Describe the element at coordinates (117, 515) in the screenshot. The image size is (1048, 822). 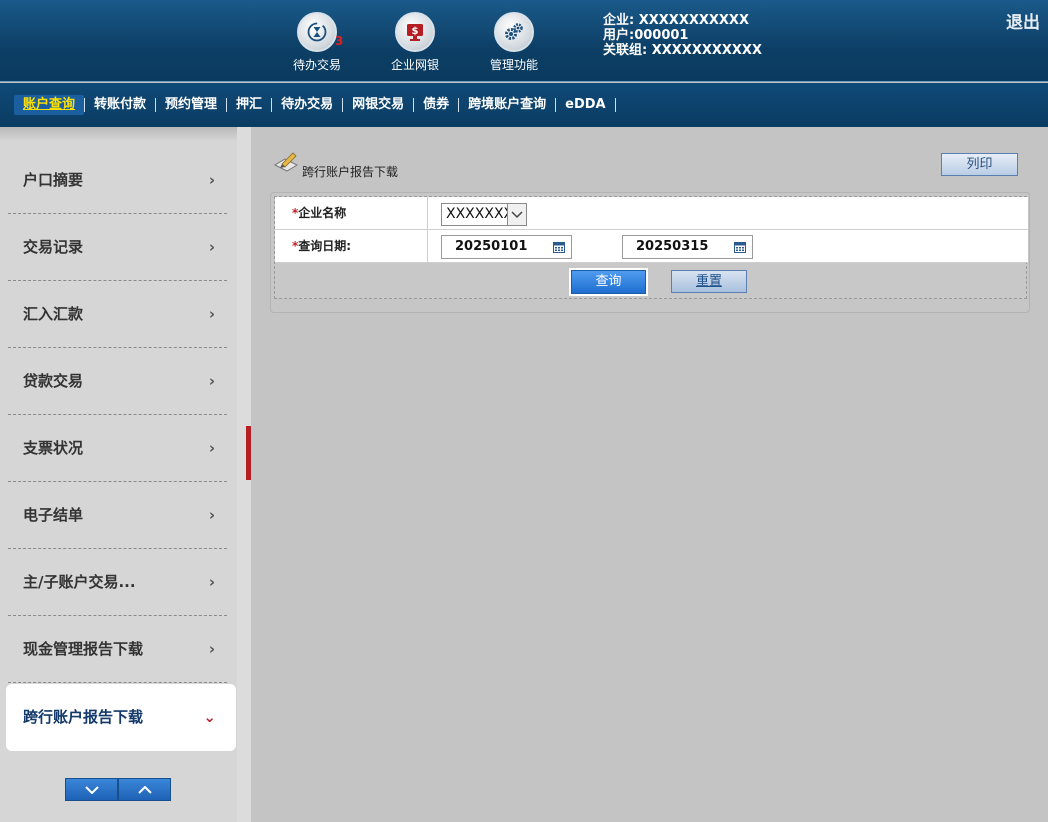
I see `sidebar-item-e-statement: 电子结单 ›` at that location.